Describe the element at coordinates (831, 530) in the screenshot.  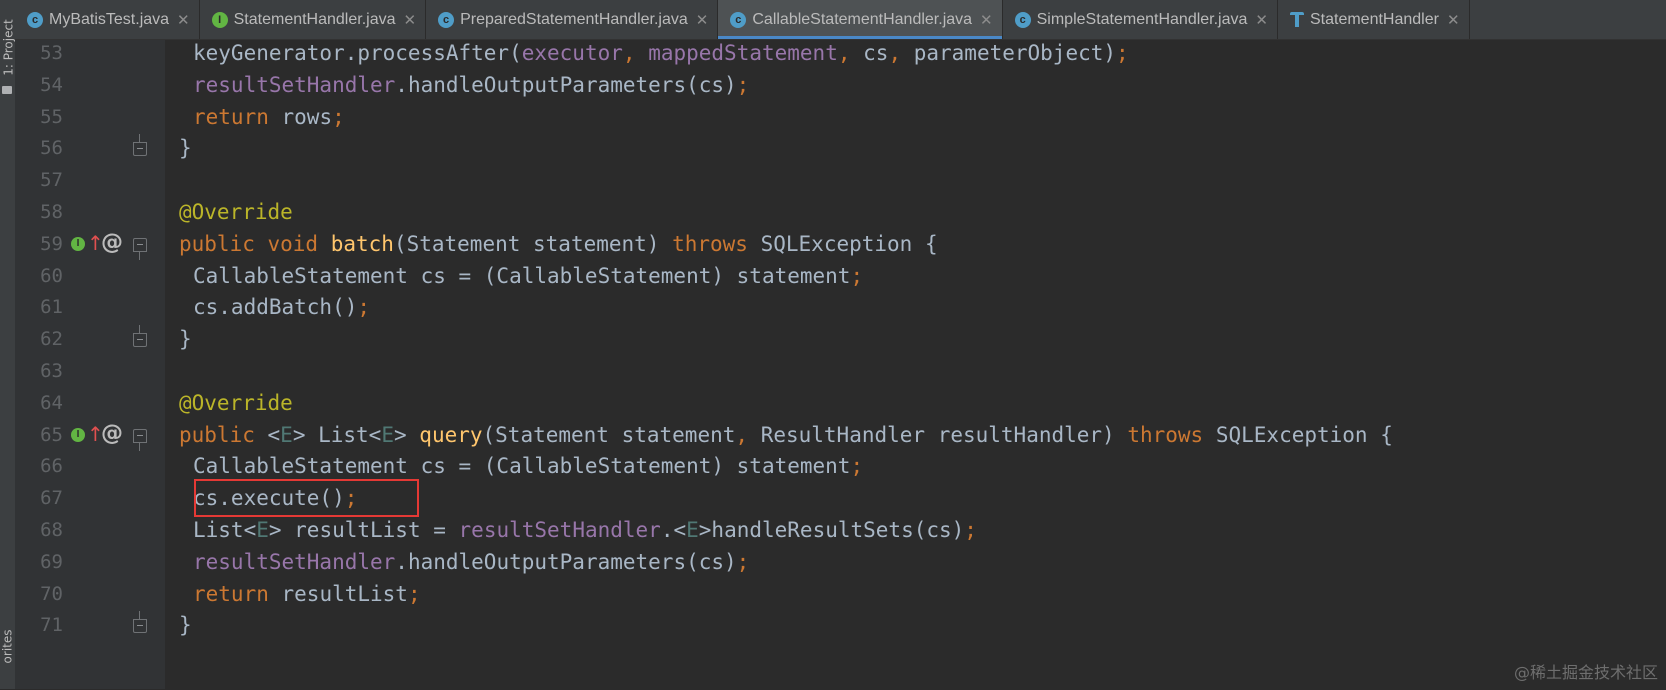
I see `code-token: >handleResultSets(cs)` at that location.